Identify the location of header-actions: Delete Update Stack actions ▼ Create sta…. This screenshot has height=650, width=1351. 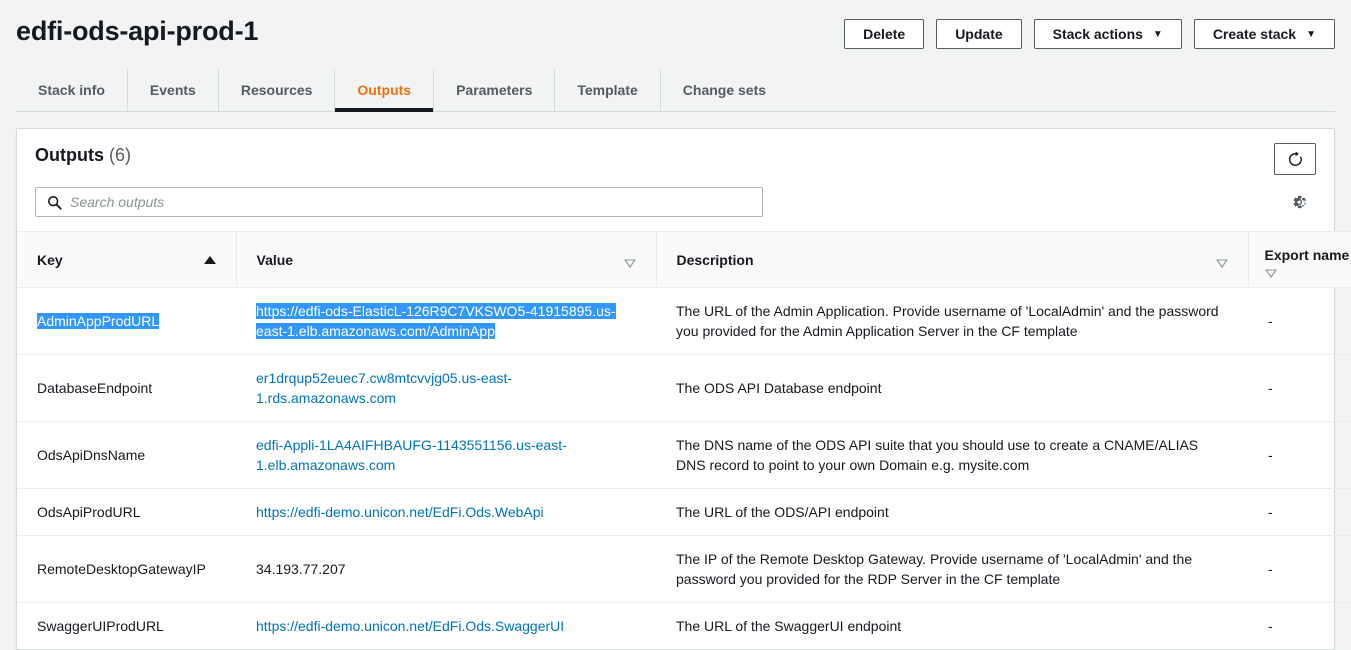
(1089, 31).